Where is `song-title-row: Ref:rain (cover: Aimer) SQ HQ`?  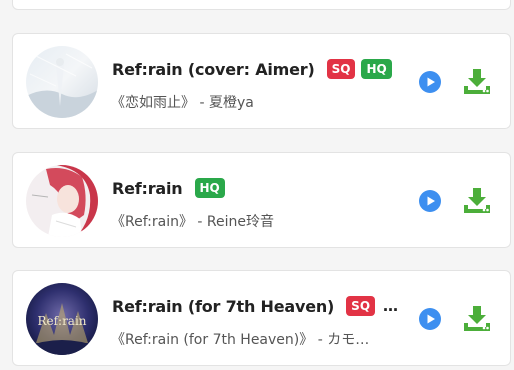
song-title-row: Ref:rain (cover: Aimer) SQ HQ is located at coordinates (252, 69).